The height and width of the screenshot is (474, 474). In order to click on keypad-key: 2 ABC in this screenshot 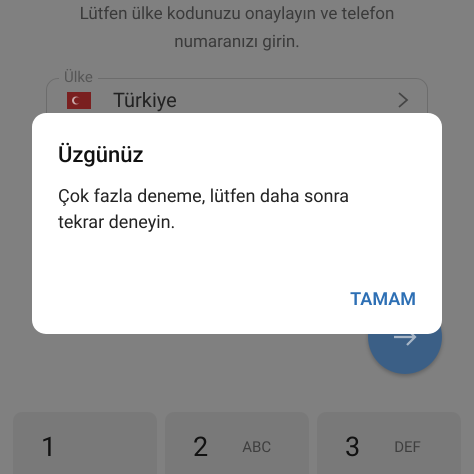, I will do `click(237, 443)`.